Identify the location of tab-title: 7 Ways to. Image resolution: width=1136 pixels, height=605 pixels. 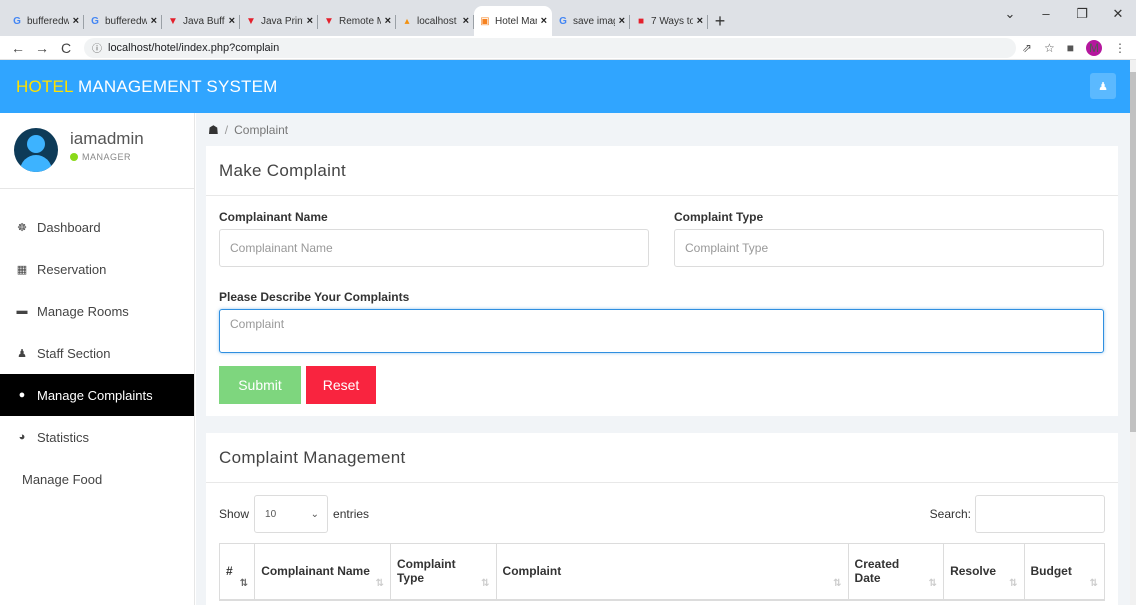
(672, 21).